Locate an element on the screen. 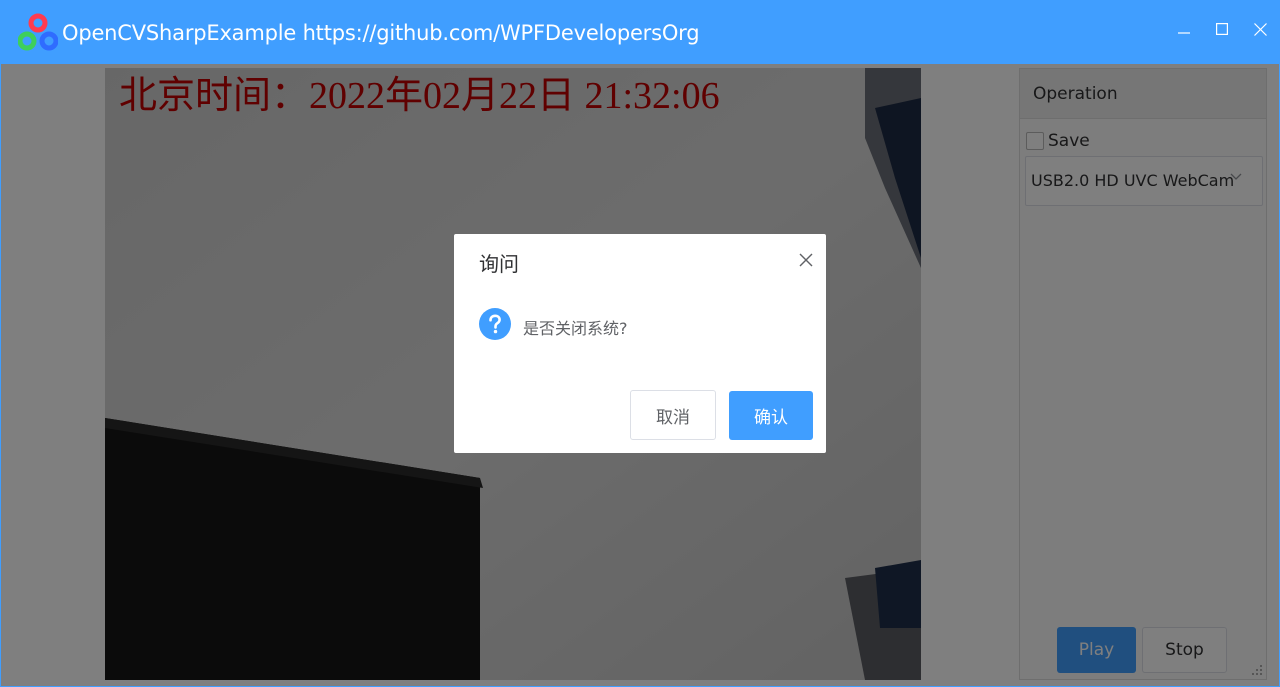 The height and width of the screenshot is (687, 1280). confirm-button: 确认 is located at coordinates (771, 415).